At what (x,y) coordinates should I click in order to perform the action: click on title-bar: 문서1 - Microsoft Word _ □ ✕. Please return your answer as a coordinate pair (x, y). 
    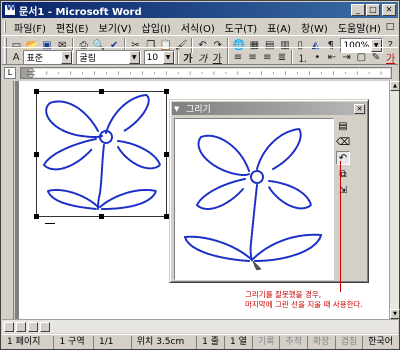
    Looking at the image, I should click on (200, 10).